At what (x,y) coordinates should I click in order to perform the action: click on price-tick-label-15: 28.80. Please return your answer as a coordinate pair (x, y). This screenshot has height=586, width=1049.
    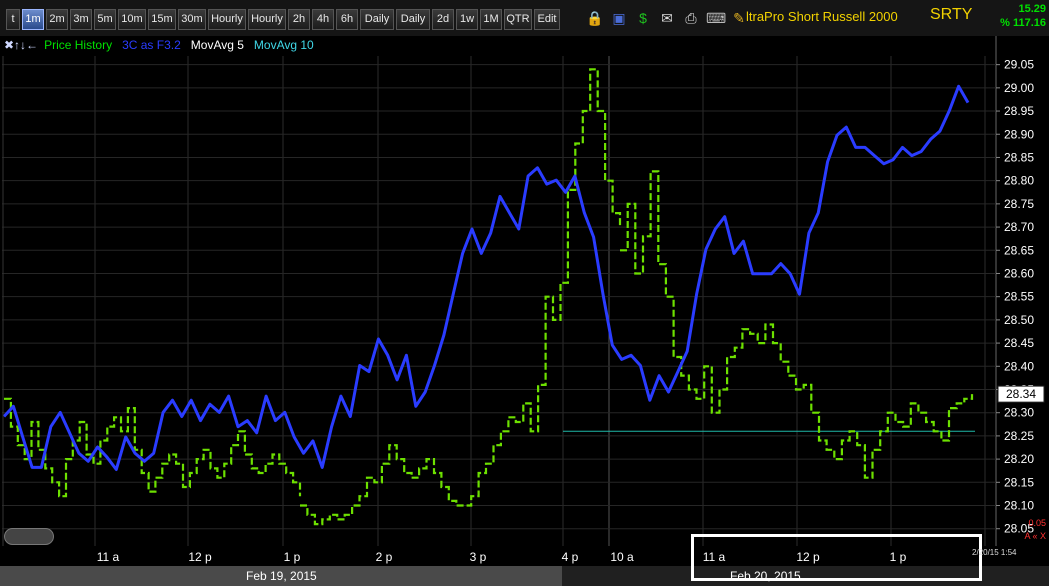
    Looking at the image, I should click on (1019, 181).